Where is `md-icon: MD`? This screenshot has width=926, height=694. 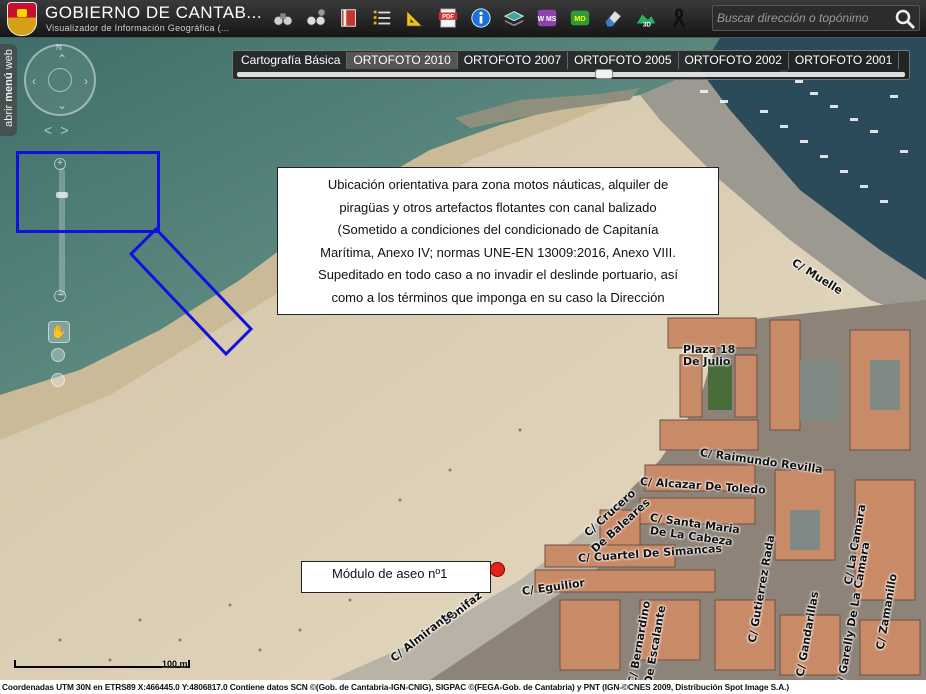 md-icon: MD is located at coordinates (579, 18).